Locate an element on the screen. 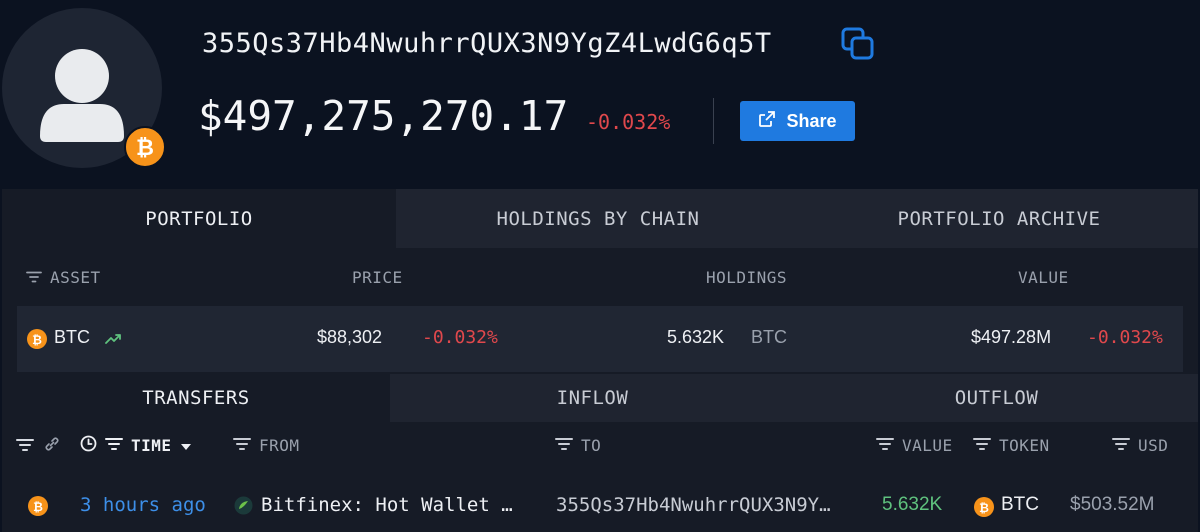 The height and width of the screenshot is (532, 1200). share-label: Share is located at coordinates (811, 120).